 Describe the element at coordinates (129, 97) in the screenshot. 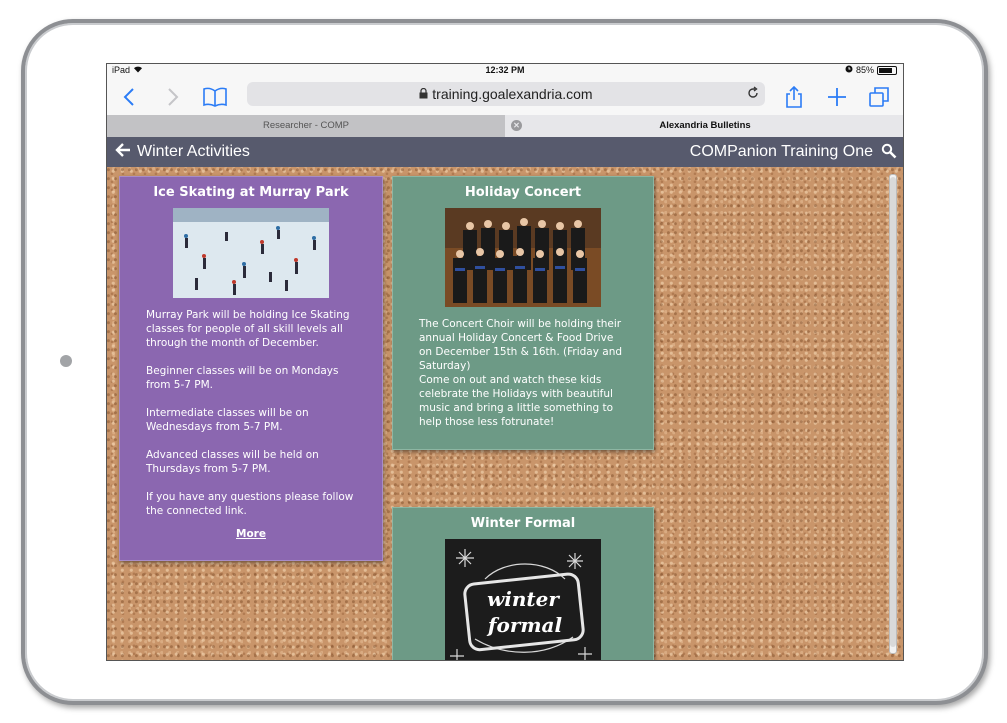

I see `back-chevron-icon` at that location.